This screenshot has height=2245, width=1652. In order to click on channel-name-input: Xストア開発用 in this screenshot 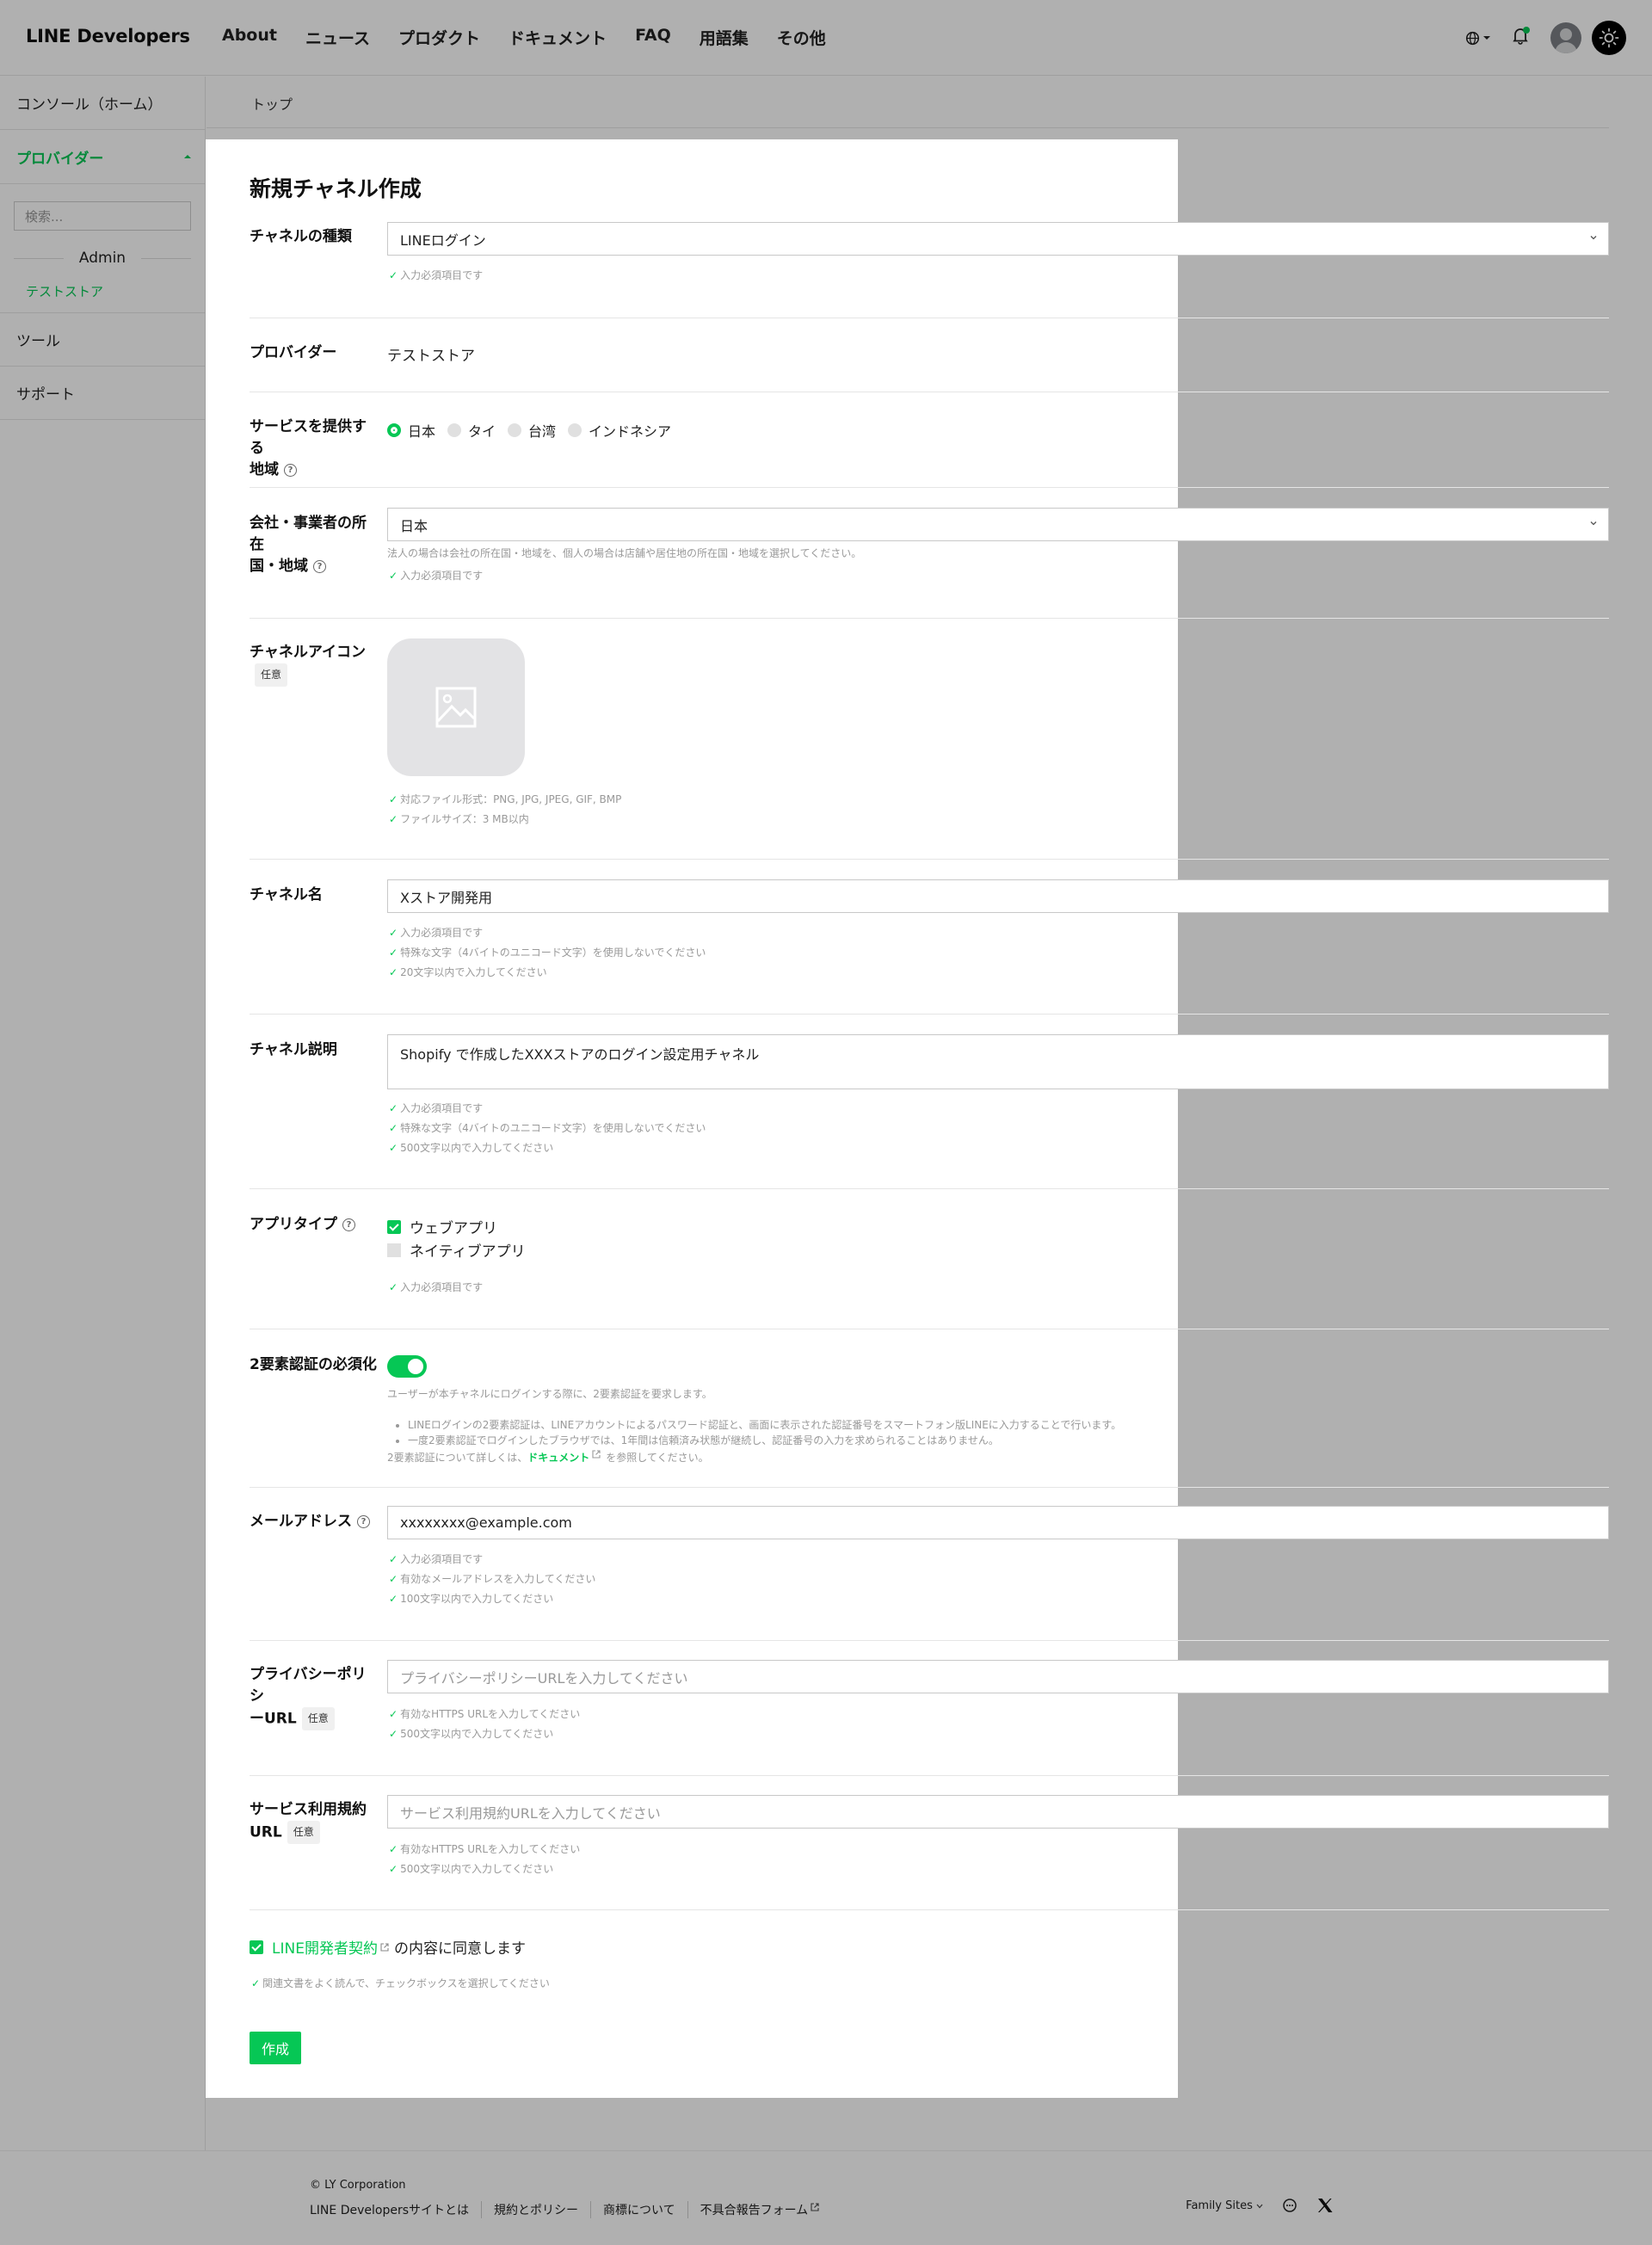, I will do `click(998, 896)`.